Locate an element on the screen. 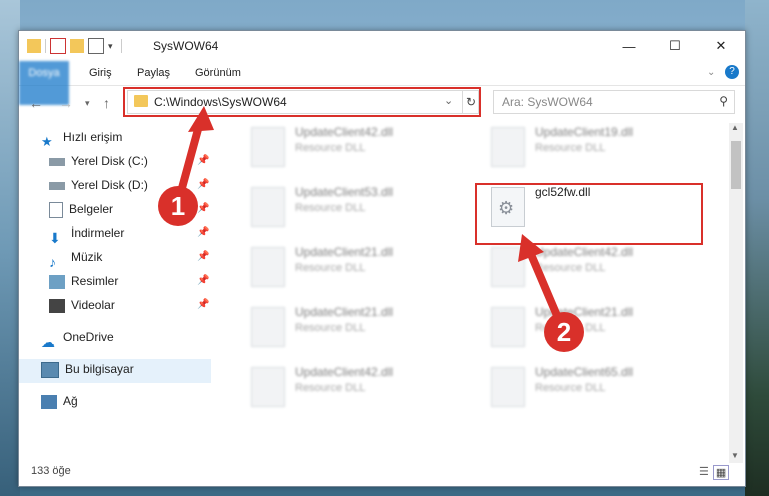 This screenshot has height=496, width=769. document-icon is located at coordinates (56, 209).